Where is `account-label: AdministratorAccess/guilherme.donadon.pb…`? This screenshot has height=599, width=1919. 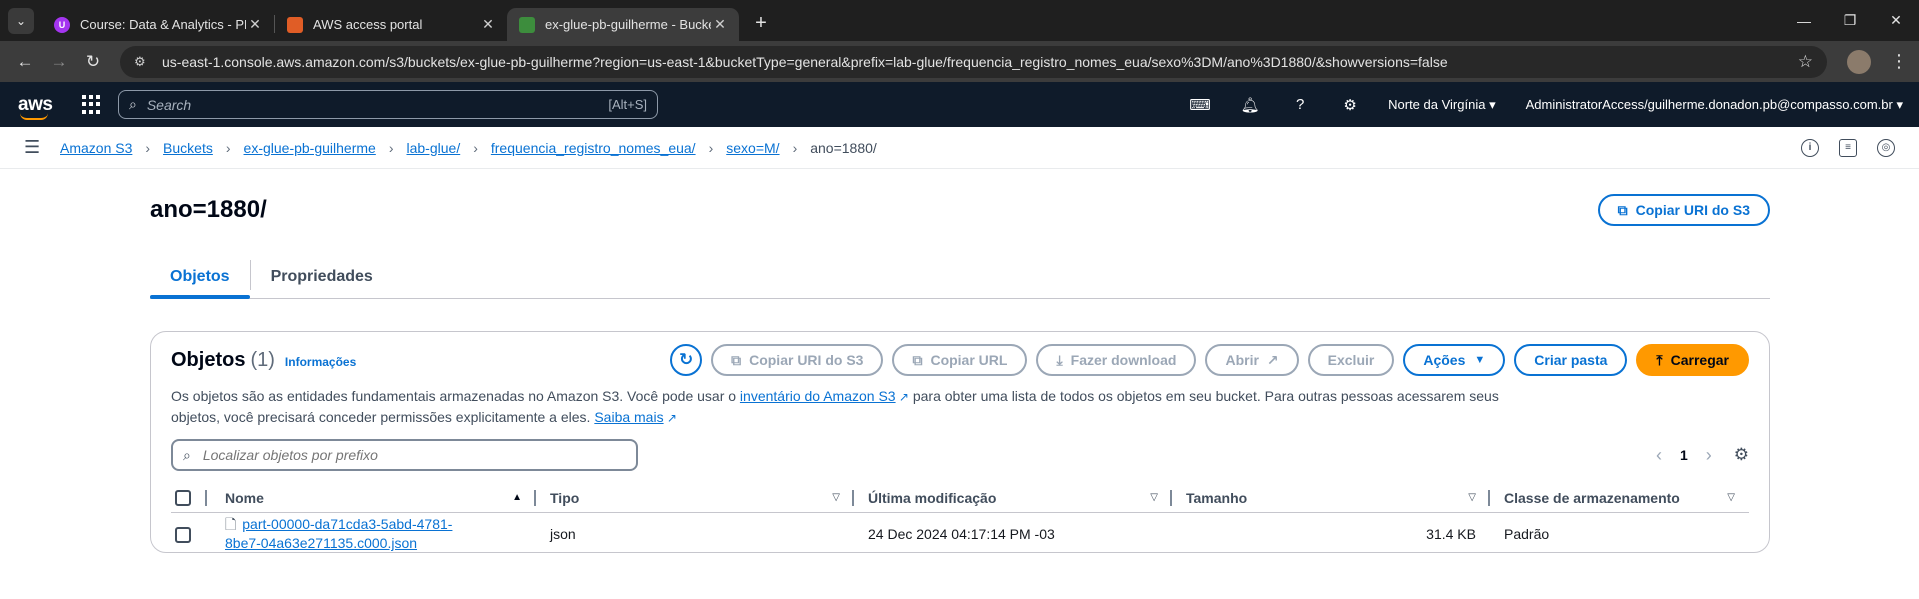 account-label: AdministratorAccess/guilherme.donadon.pb… is located at coordinates (1709, 104).